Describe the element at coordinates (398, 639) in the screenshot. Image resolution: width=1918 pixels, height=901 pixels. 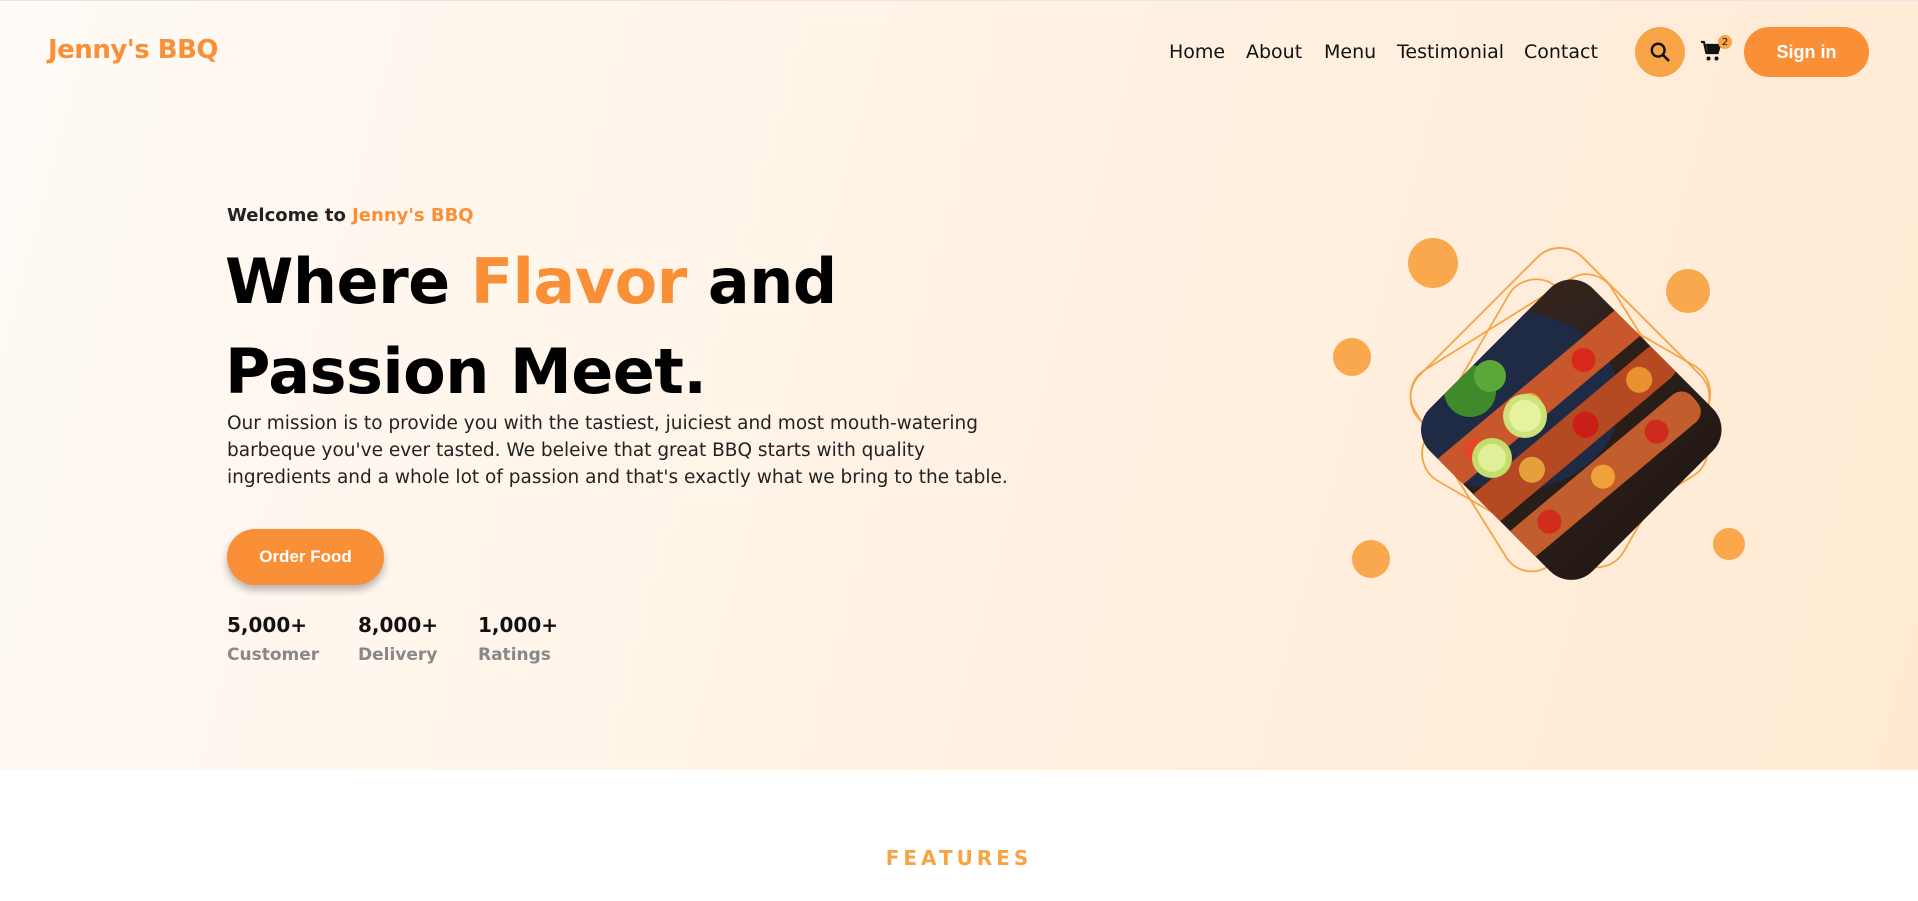
I see `stat-delivery: 8,000+ Delivery` at that location.